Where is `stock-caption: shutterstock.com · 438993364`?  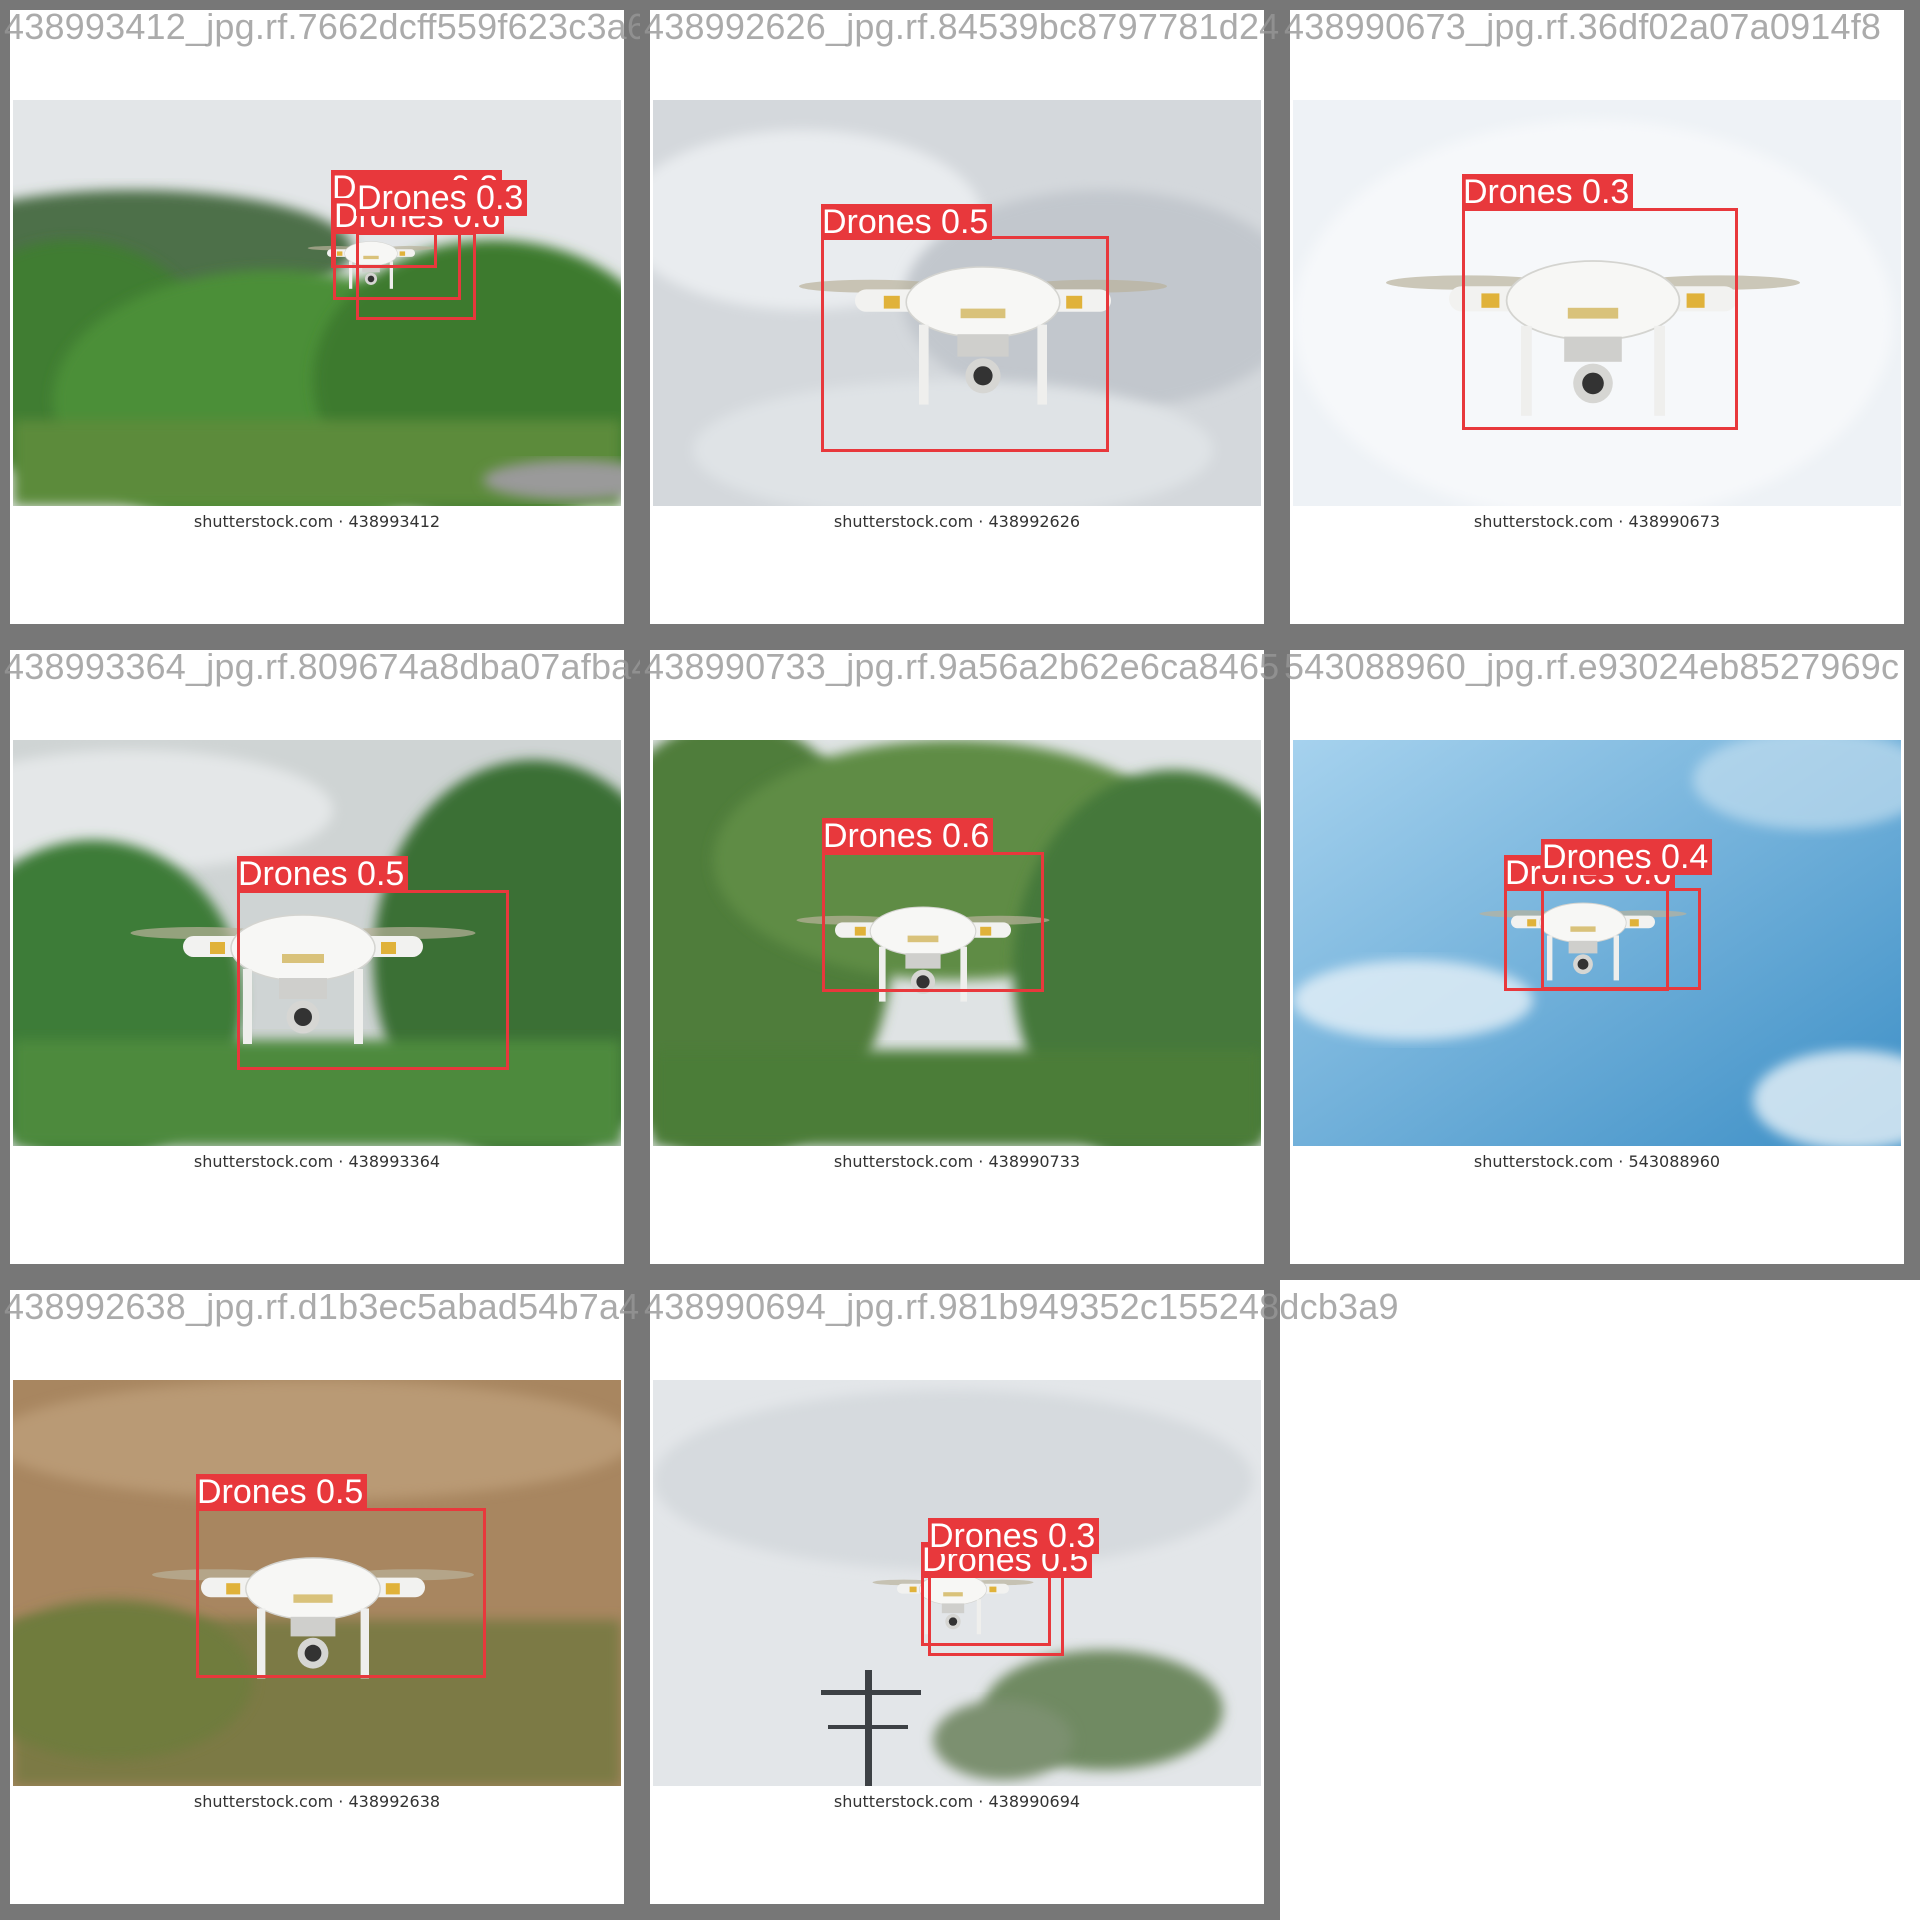
stock-caption: shutterstock.com · 438993364 is located at coordinates (317, 1161).